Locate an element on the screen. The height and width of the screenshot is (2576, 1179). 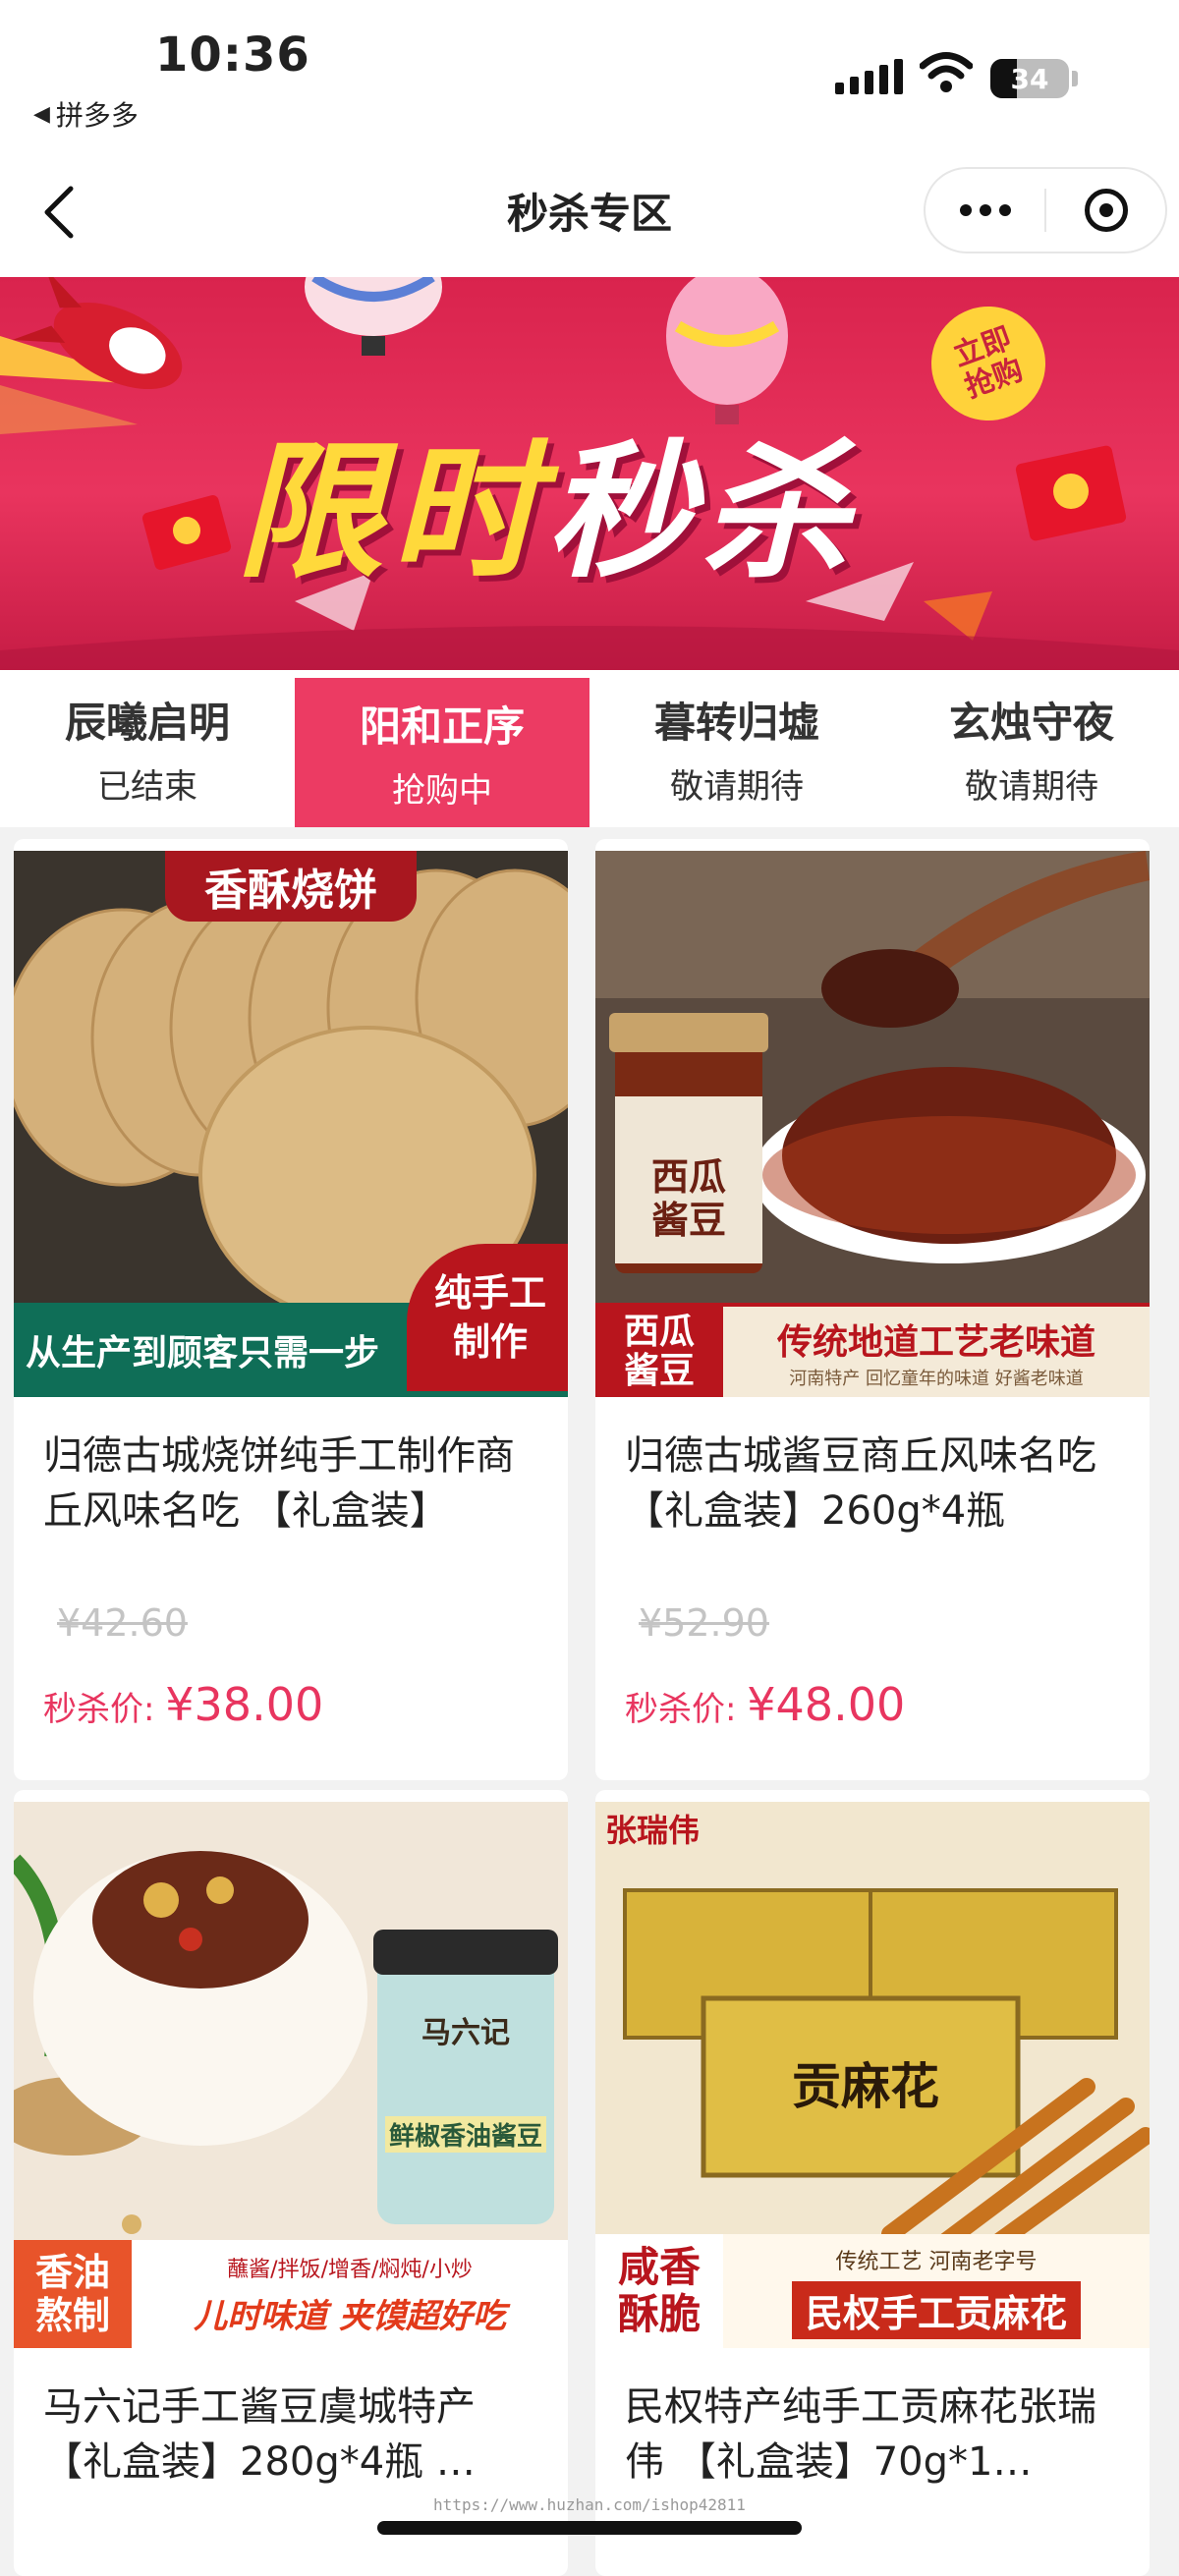
battery-level-text: 34 is located at coordinates (1030, 78).